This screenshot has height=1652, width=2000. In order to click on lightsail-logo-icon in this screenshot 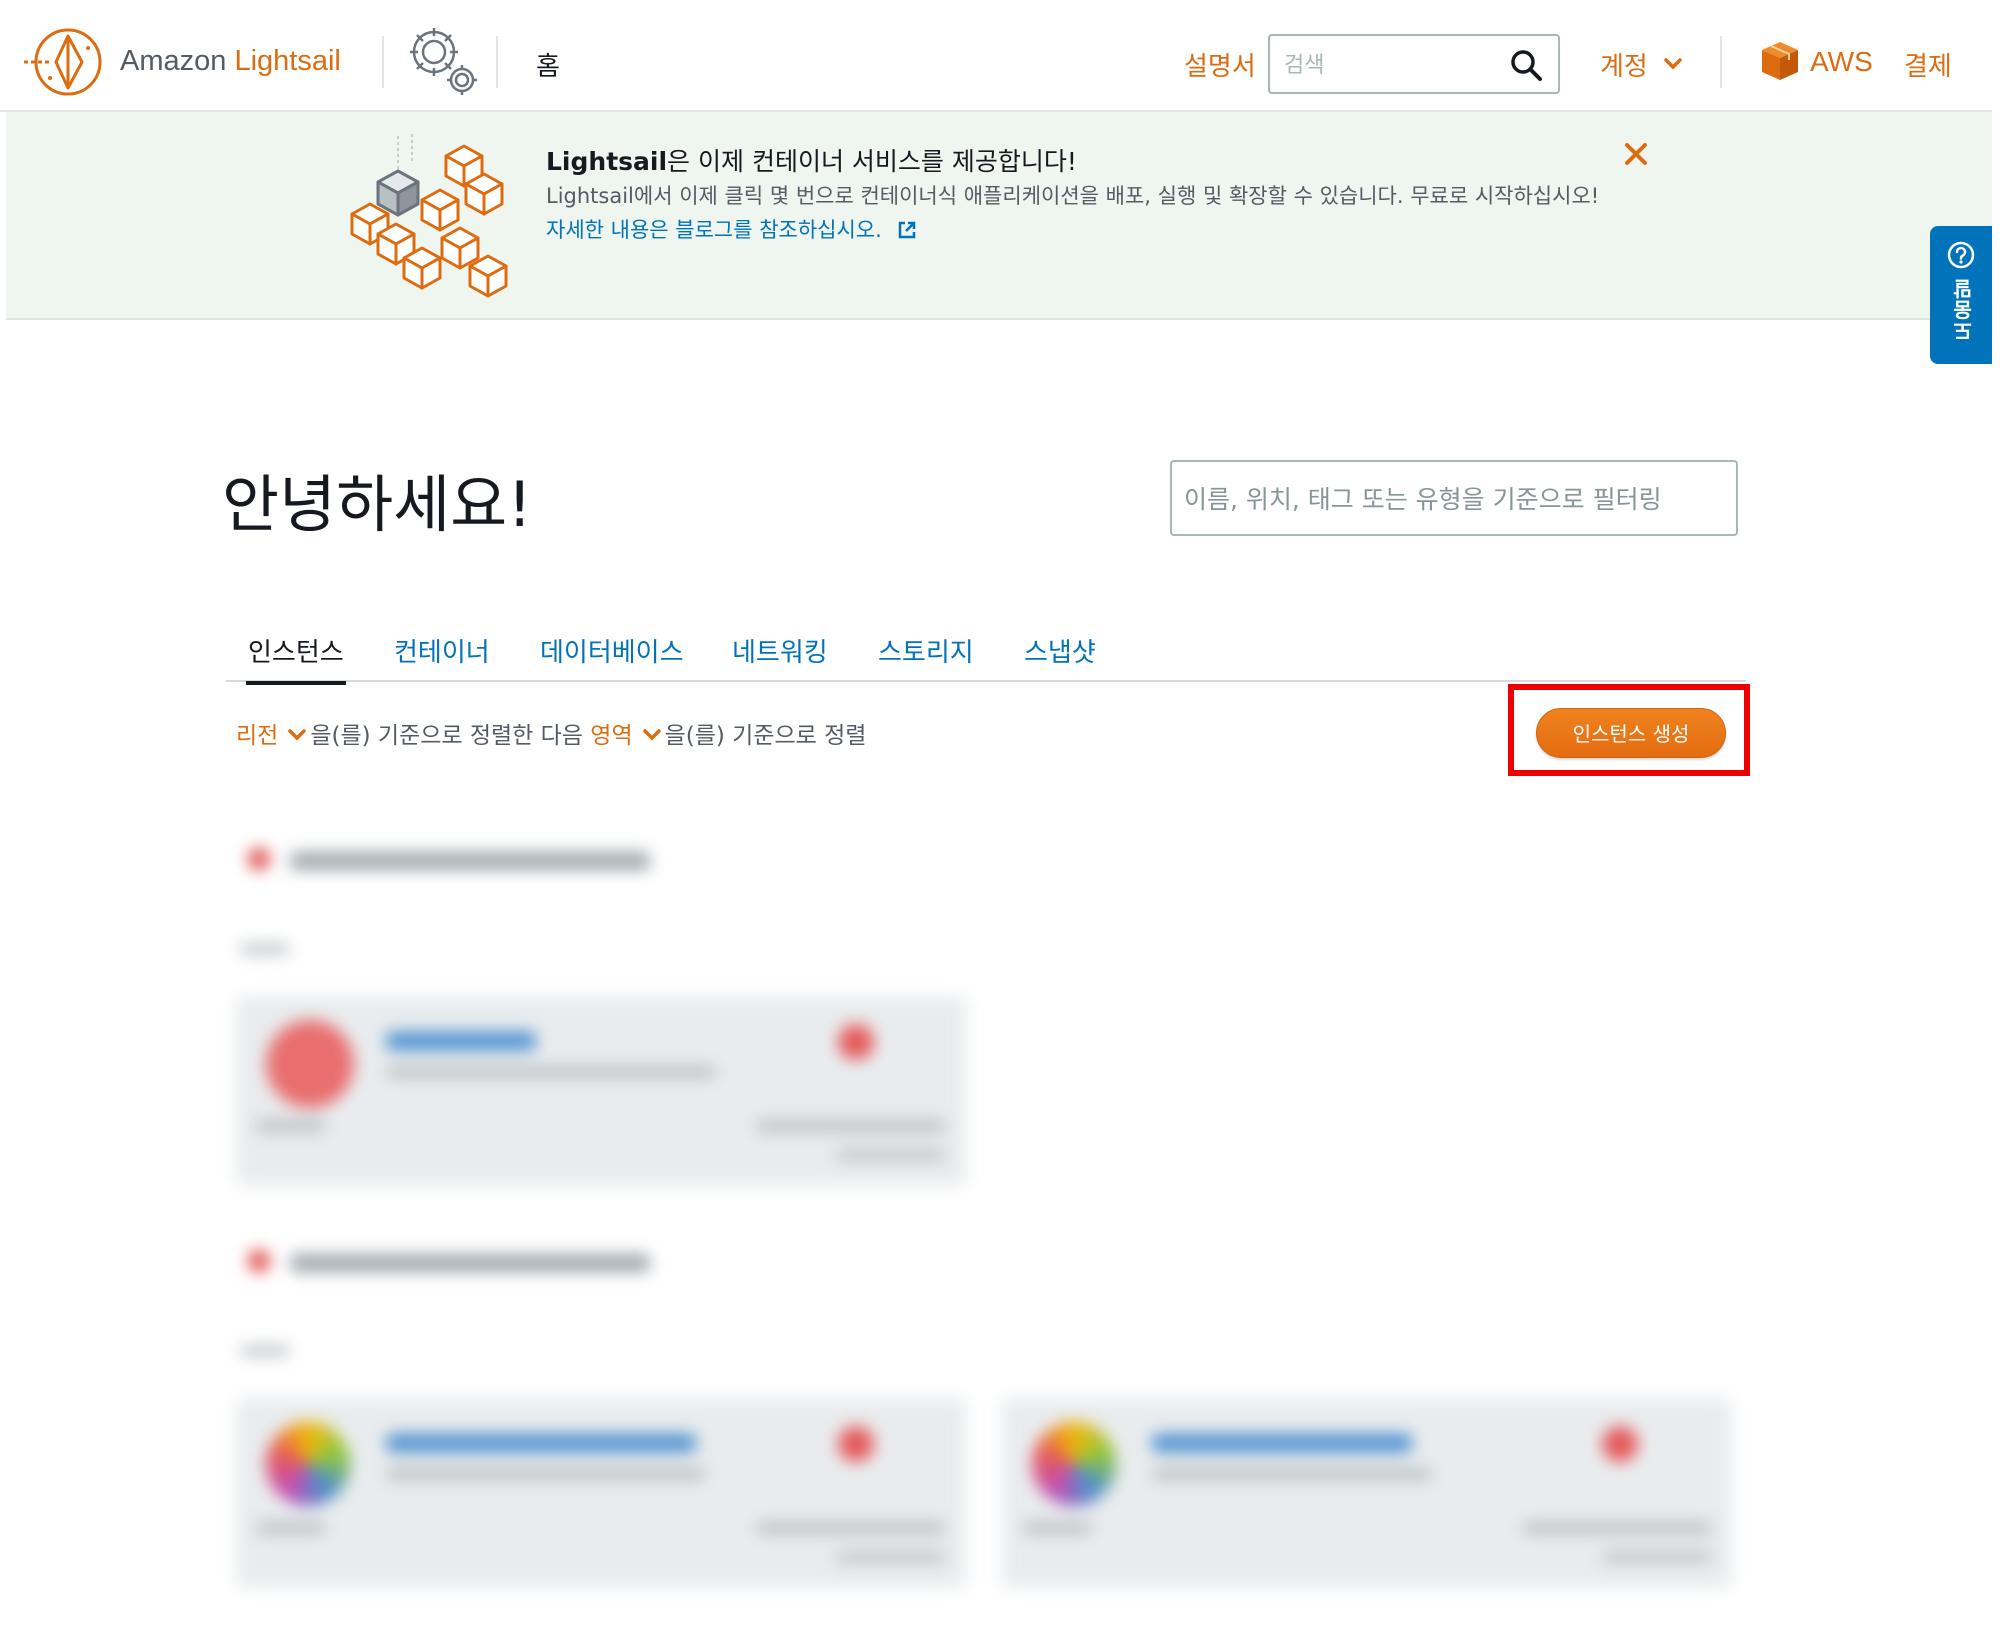, I will do `click(64, 62)`.